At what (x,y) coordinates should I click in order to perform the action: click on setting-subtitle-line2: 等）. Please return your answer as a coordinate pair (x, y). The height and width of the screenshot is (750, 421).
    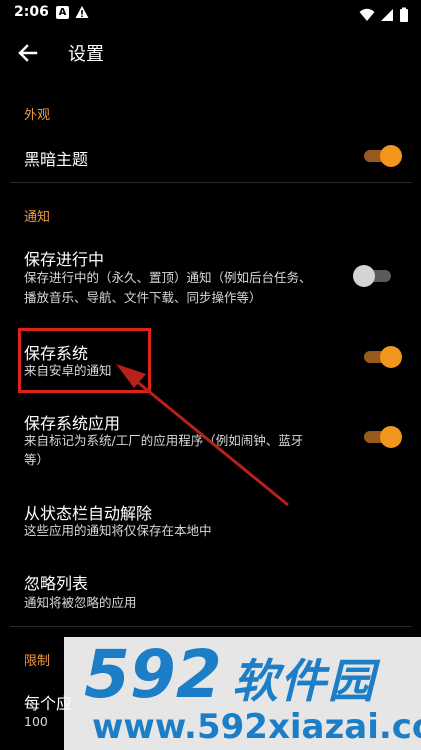
    Looking at the image, I should click on (37, 459).